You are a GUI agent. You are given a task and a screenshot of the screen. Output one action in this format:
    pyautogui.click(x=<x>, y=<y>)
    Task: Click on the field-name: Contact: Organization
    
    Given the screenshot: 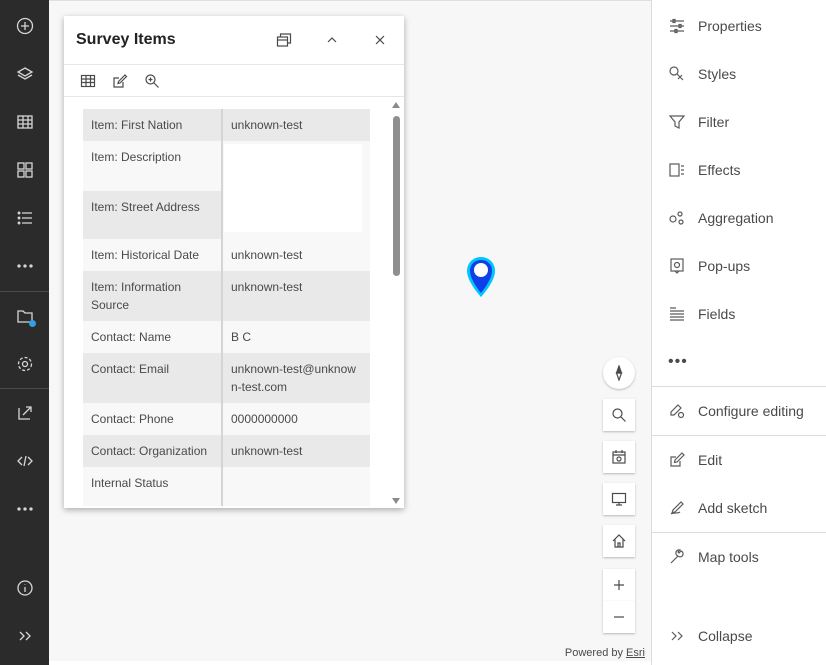 What is the action you would take?
    pyautogui.click(x=153, y=451)
    